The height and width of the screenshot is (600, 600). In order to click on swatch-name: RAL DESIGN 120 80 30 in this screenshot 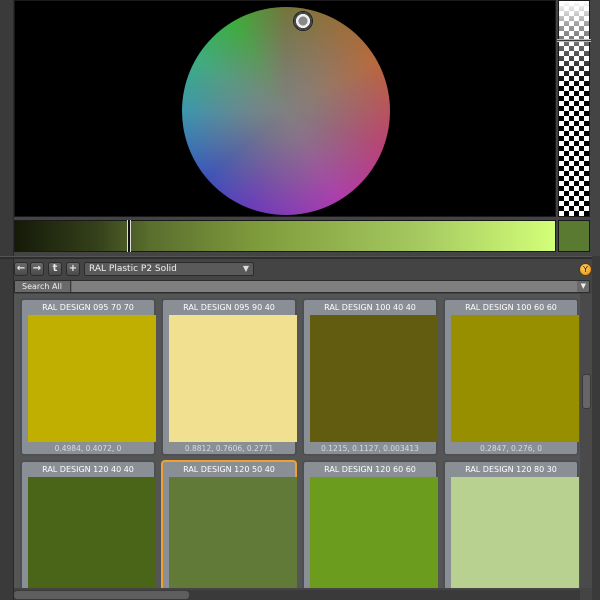, I will do `click(511, 469)`.